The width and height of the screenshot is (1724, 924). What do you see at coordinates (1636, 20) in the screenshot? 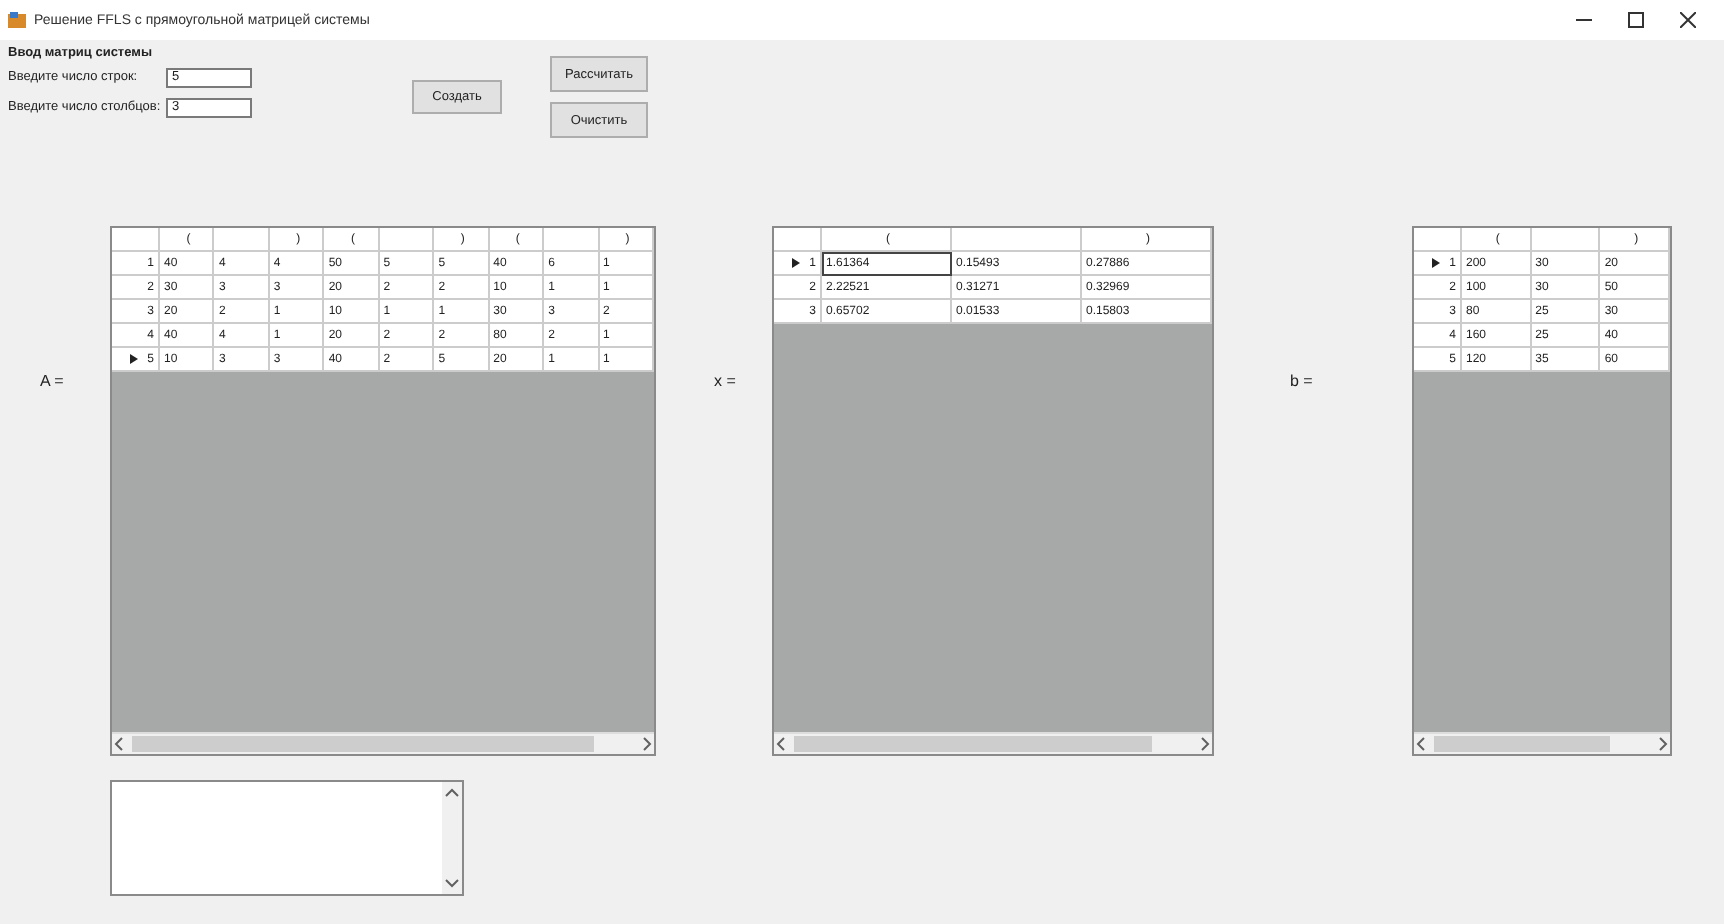
I see `maximize-icon` at bounding box center [1636, 20].